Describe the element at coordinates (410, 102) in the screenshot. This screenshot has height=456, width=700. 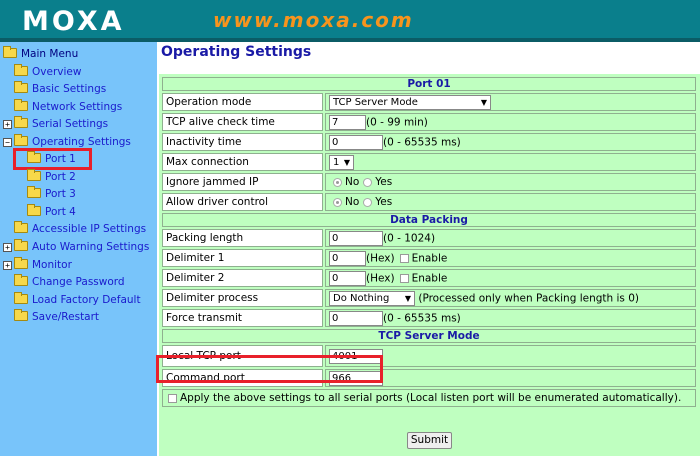
I see `operation-mode-select: TCP Server Mode ▼` at that location.